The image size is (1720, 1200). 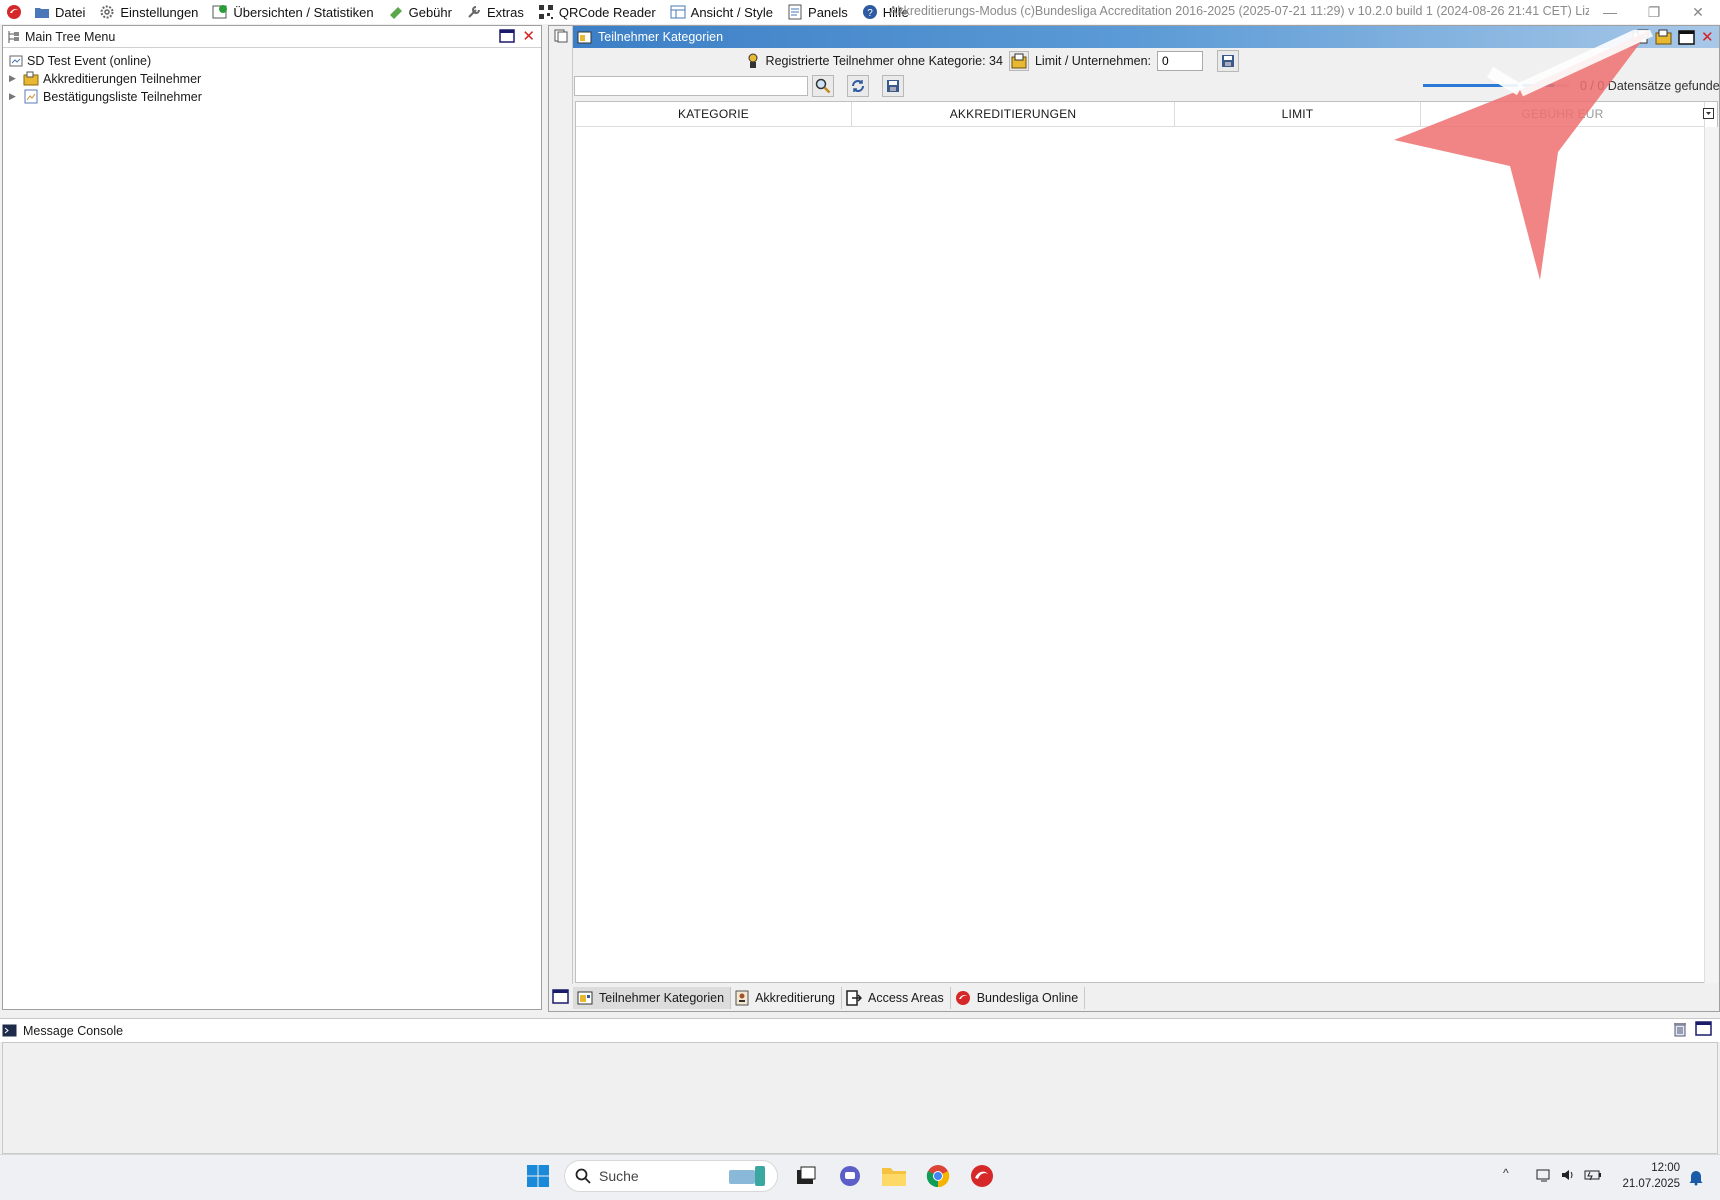 I want to click on maximize-panel-icon, so click(x=507, y=37).